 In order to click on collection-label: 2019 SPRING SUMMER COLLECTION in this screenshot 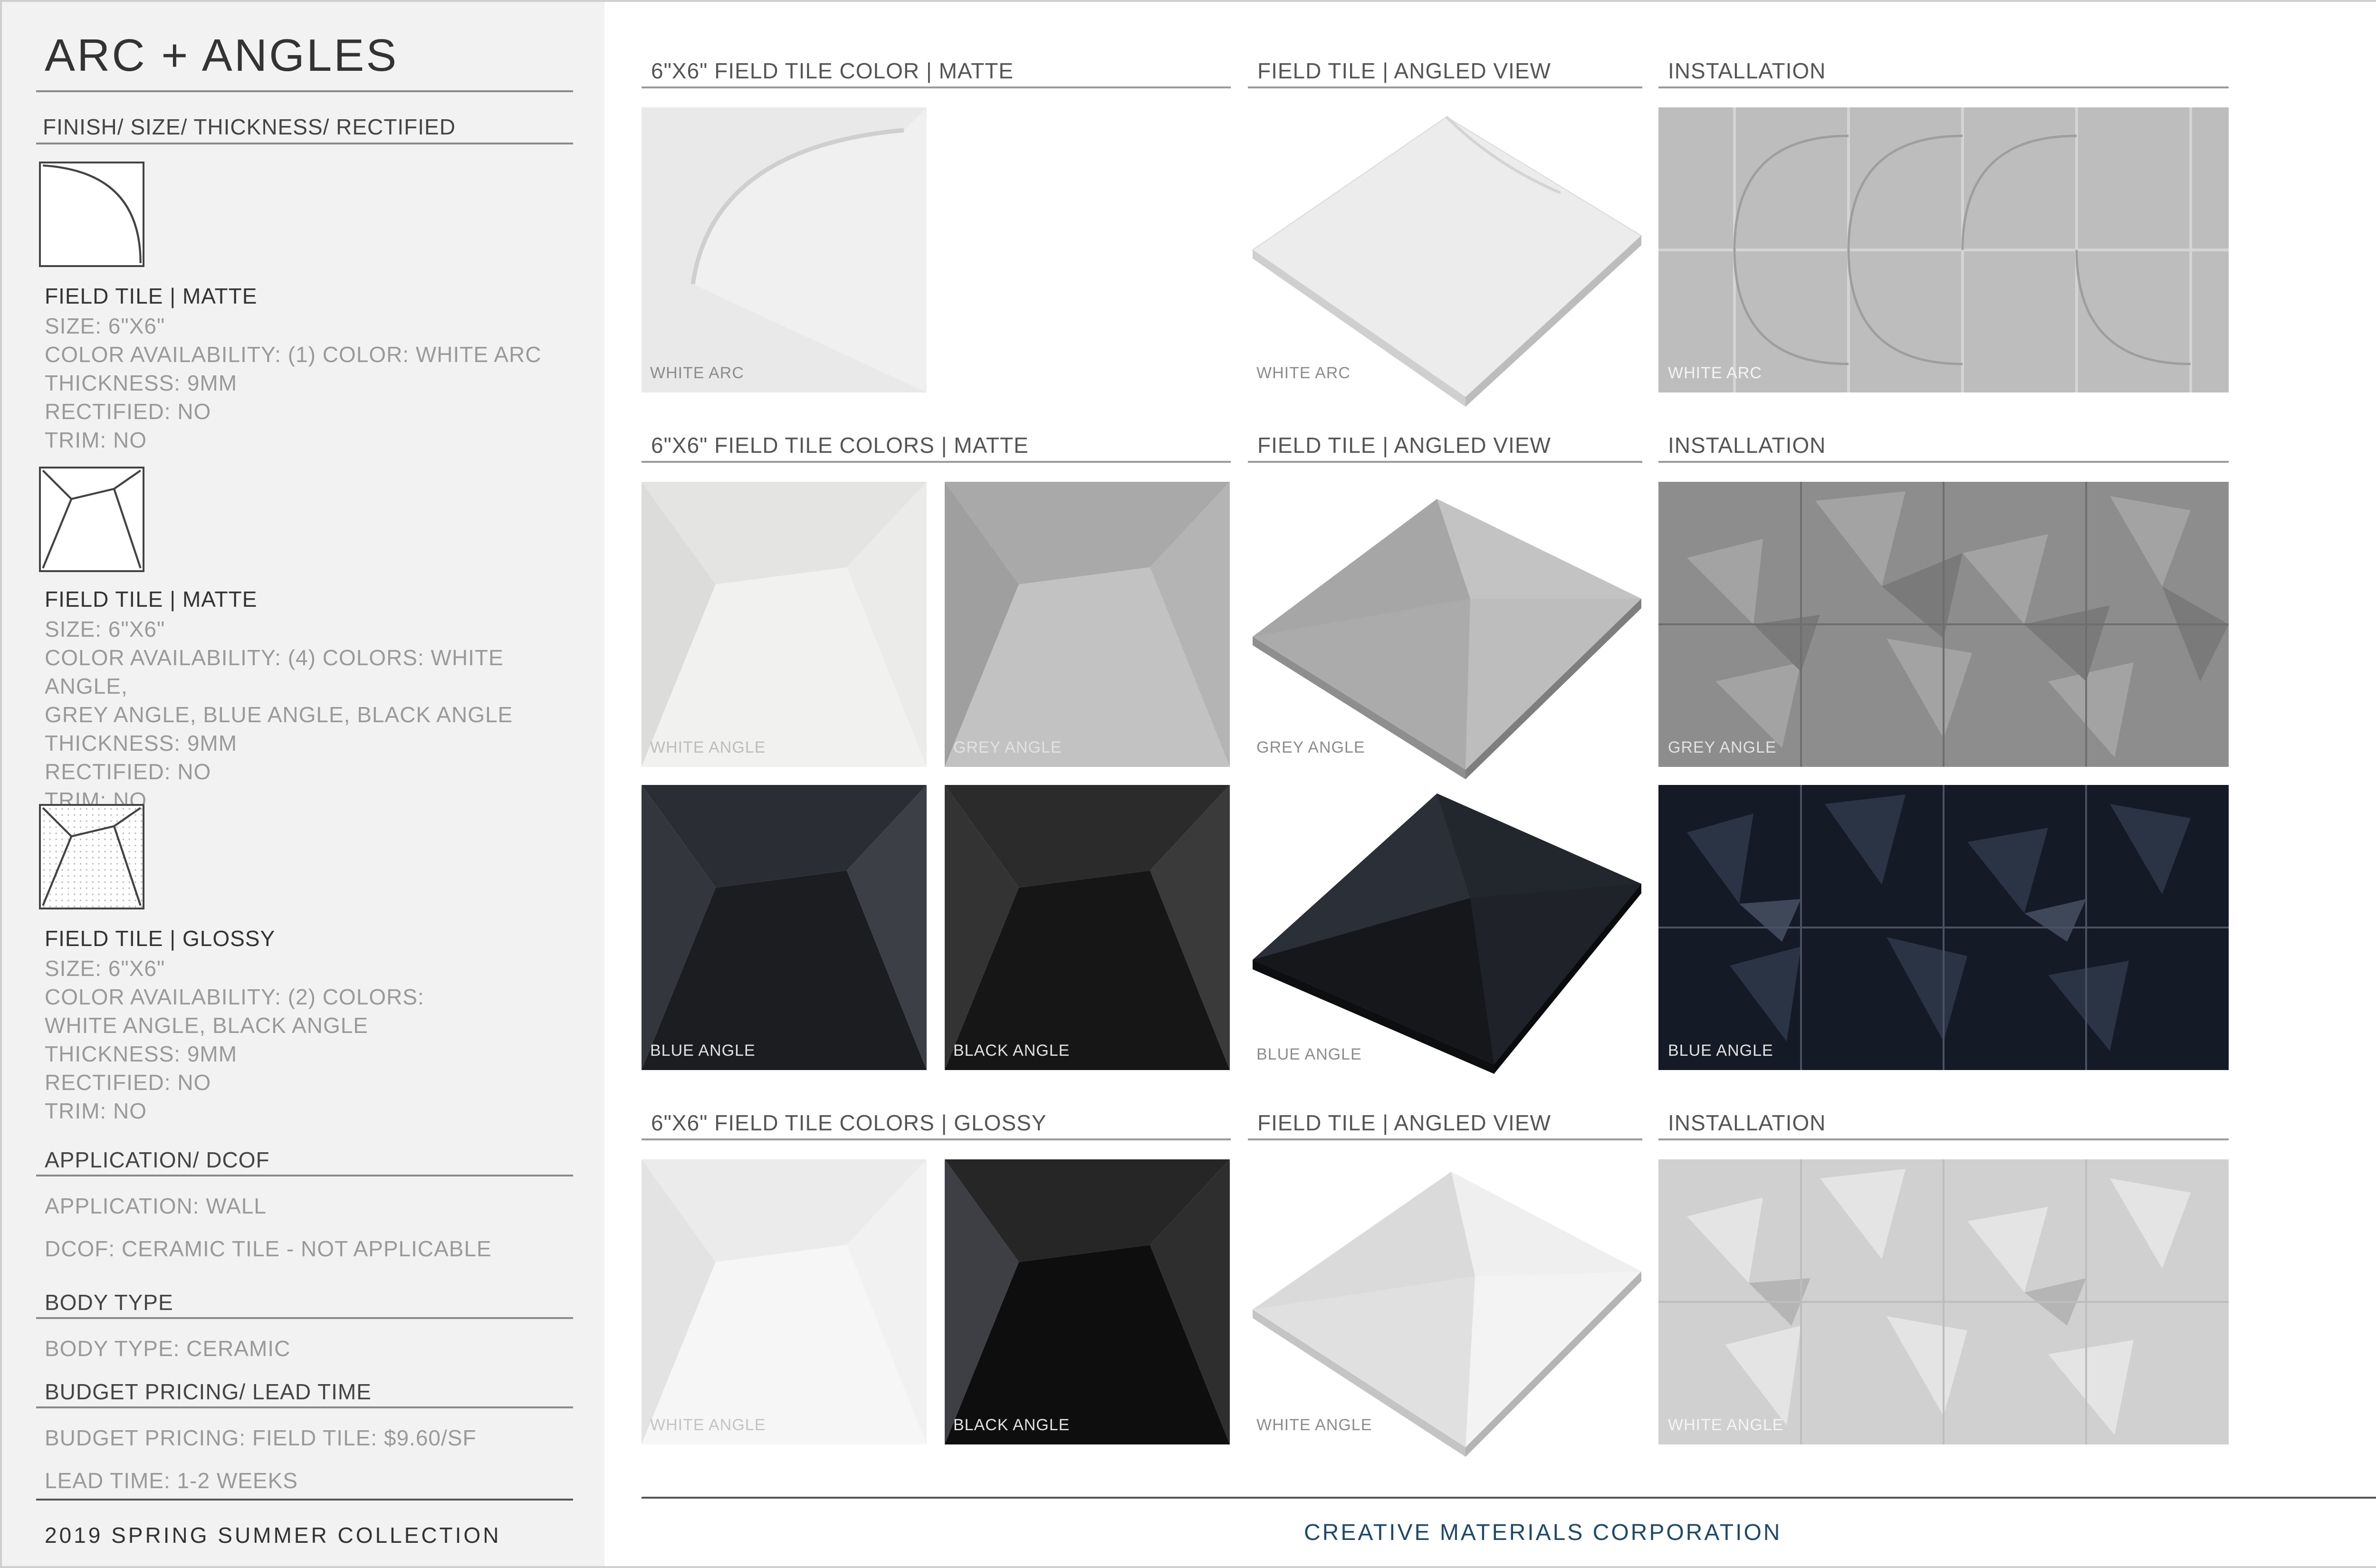, I will do `click(273, 1536)`.